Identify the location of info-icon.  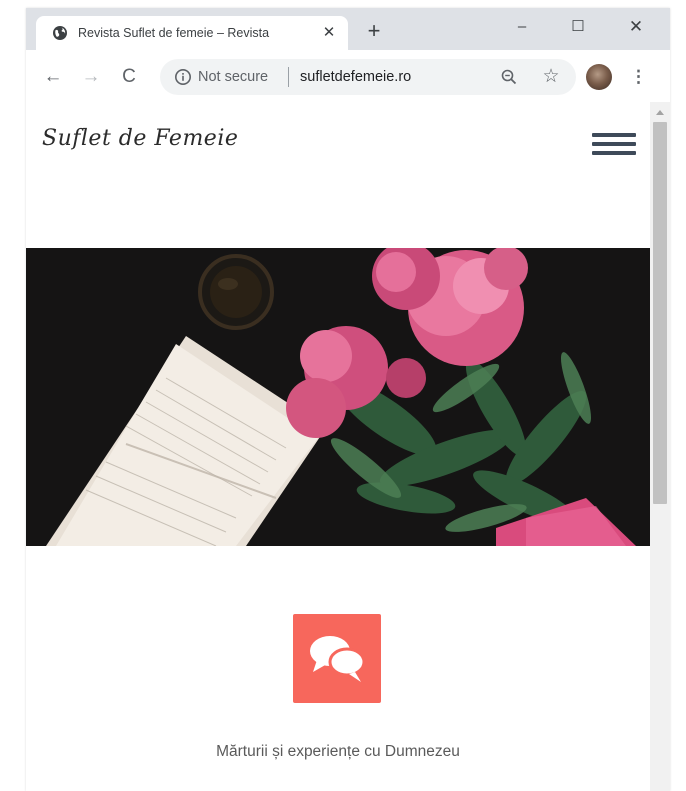
(183, 77).